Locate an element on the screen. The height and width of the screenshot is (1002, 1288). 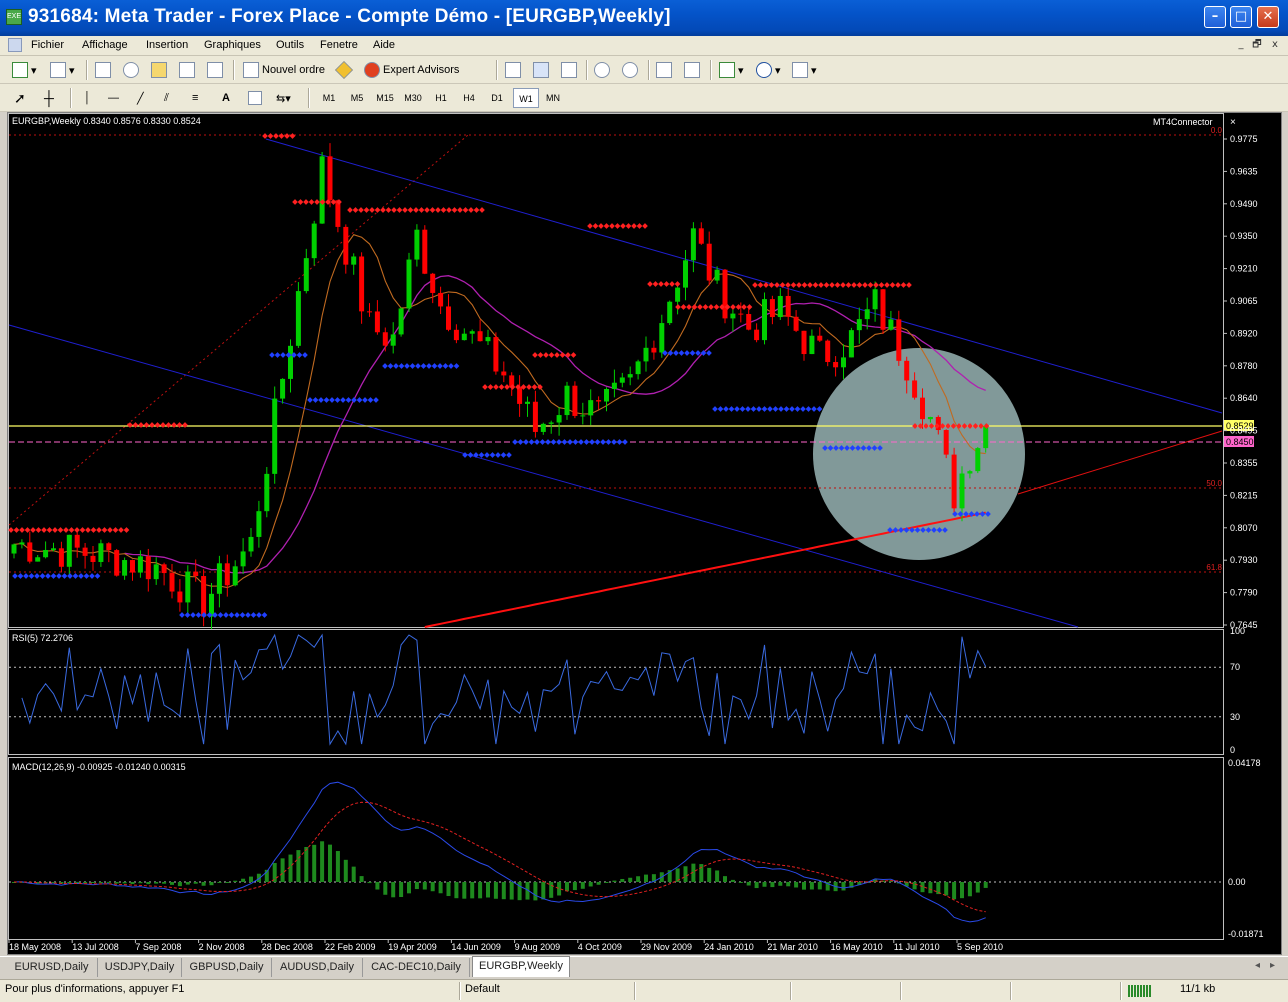
market-watch-button is located at coordinates (104, 70).